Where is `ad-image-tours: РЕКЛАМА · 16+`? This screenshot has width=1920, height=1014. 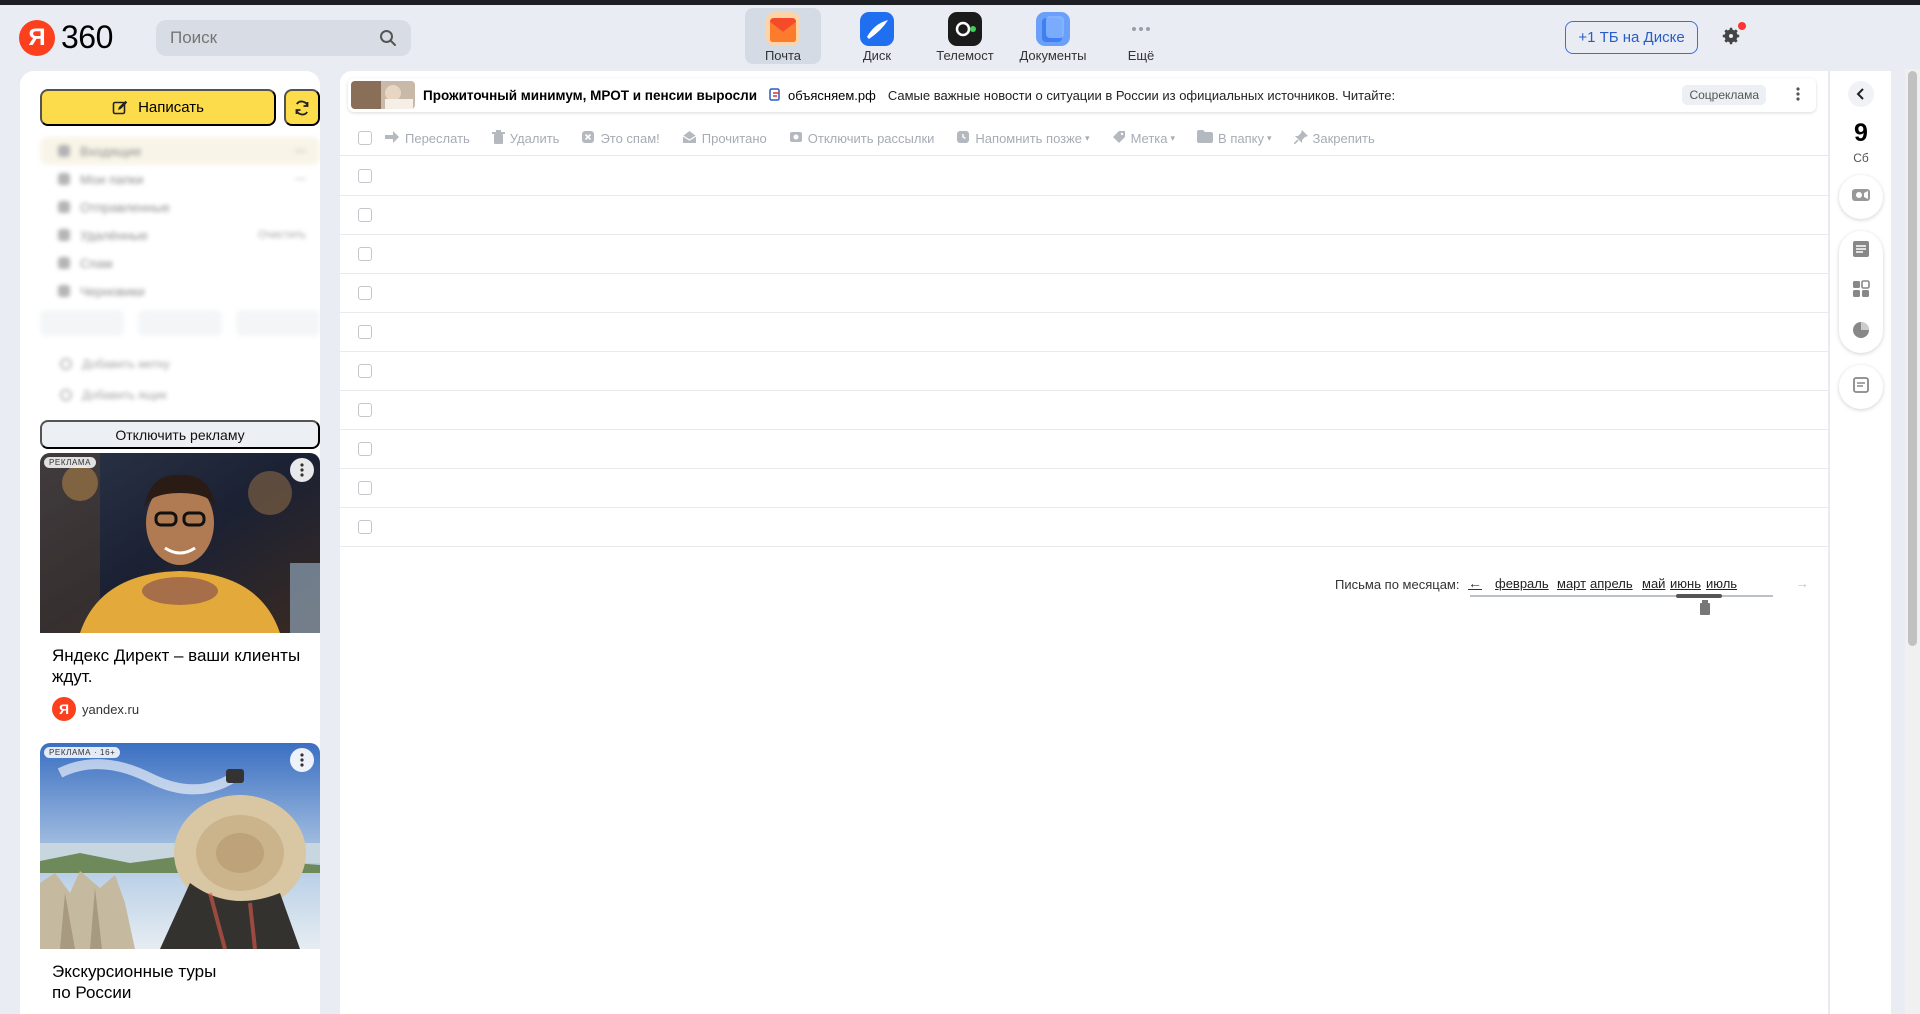 ad-image-tours: РЕКЛАМА · 16+ is located at coordinates (180, 846).